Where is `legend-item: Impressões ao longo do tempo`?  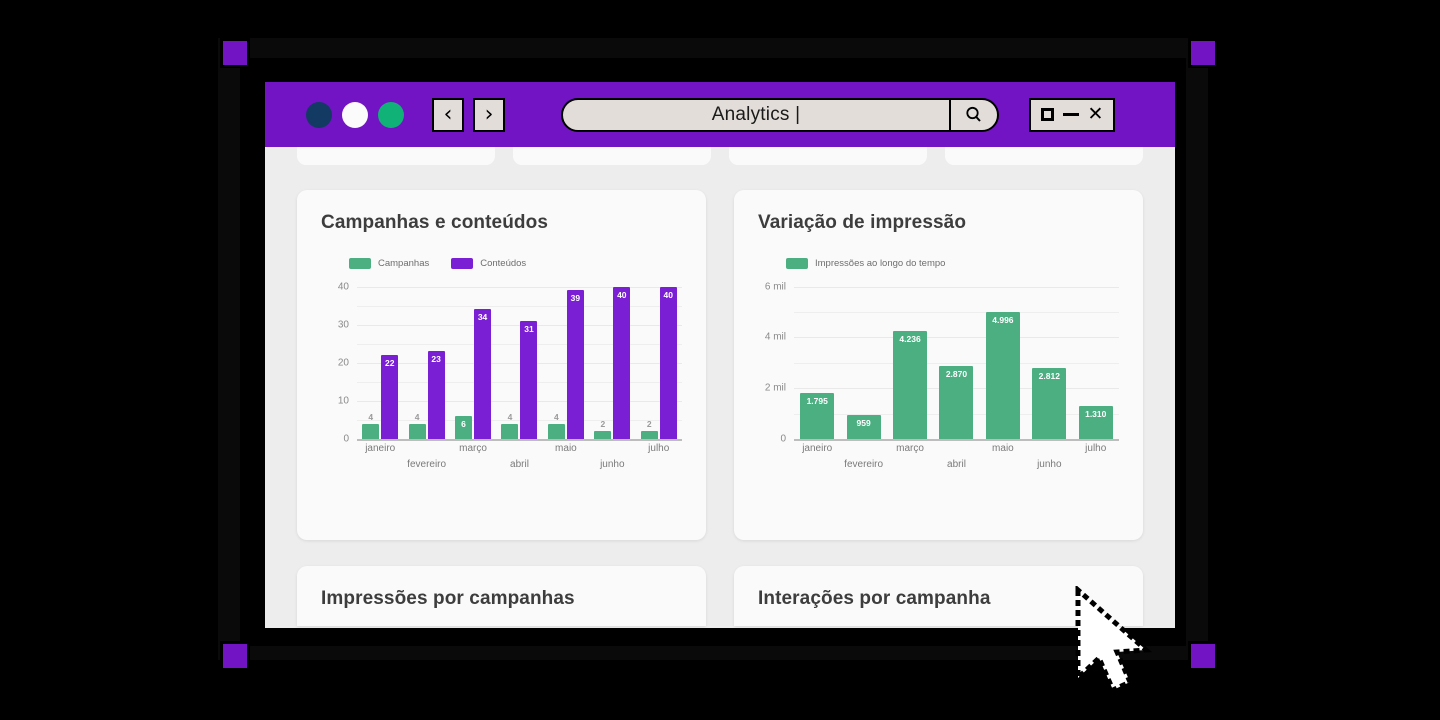 legend-item: Impressões ao longo do tempo is located at coordinates (865, 263).